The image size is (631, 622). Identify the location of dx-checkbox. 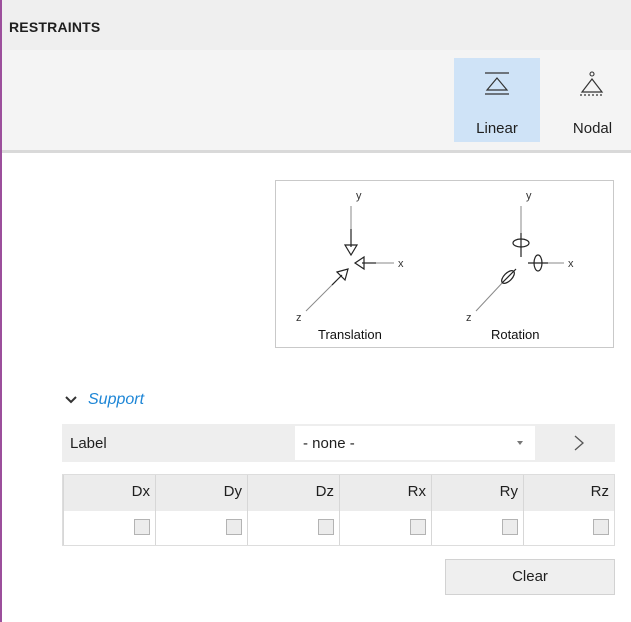
(142, 527).